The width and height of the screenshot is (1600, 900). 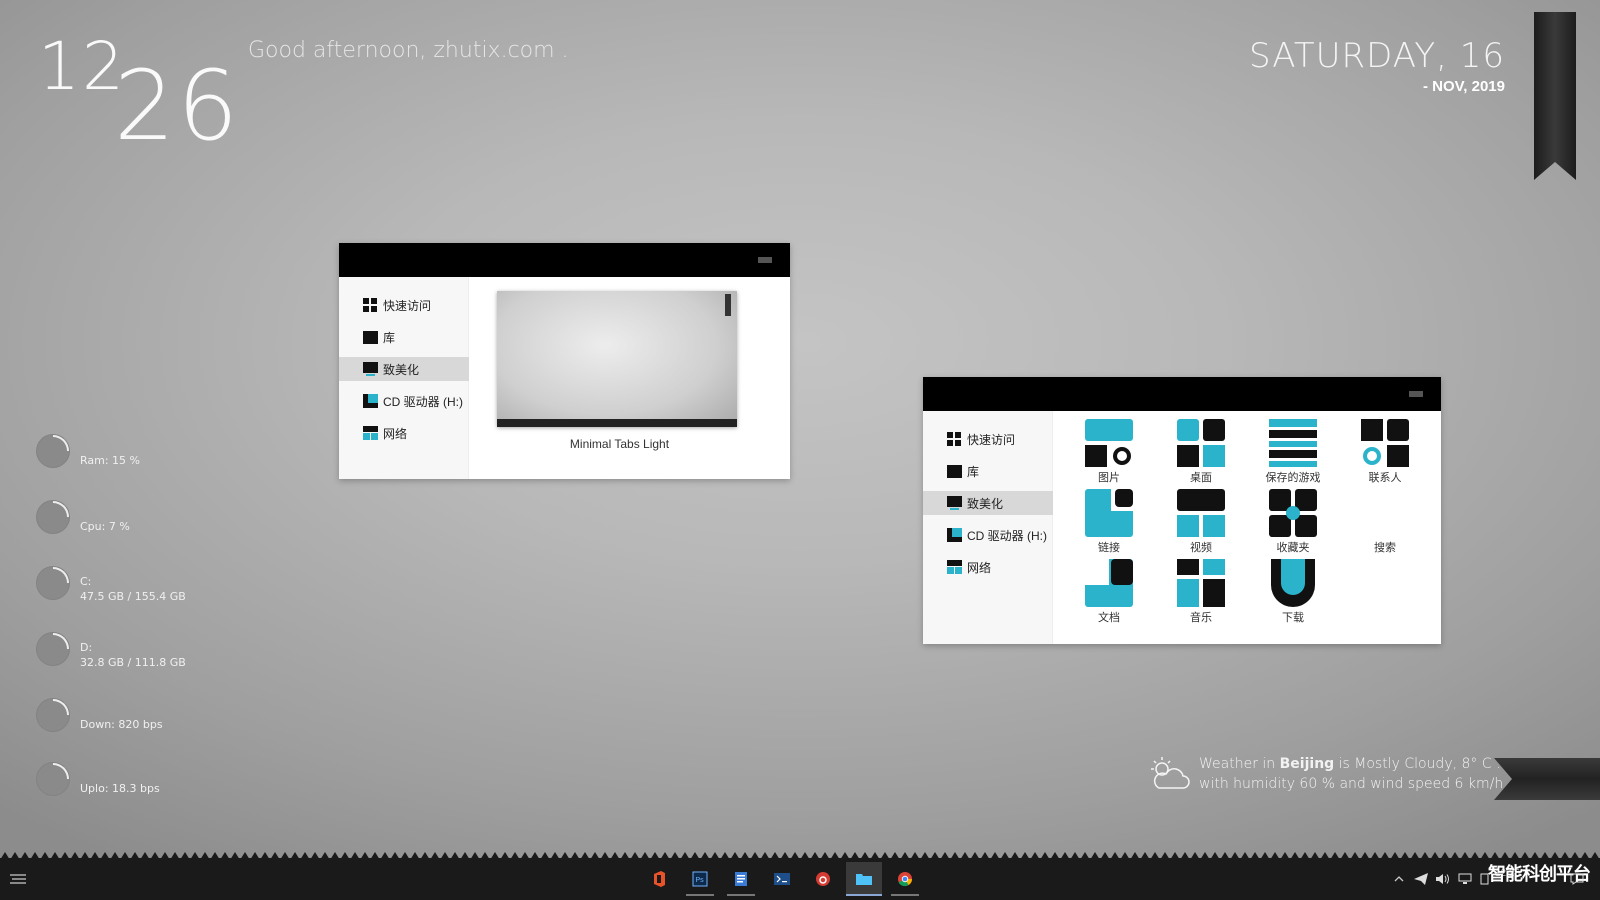 What do you see at coordinates (1170, 773) in the screenshot?
I see `partly-cloudy-icon` at bounding box center [1170, 773].